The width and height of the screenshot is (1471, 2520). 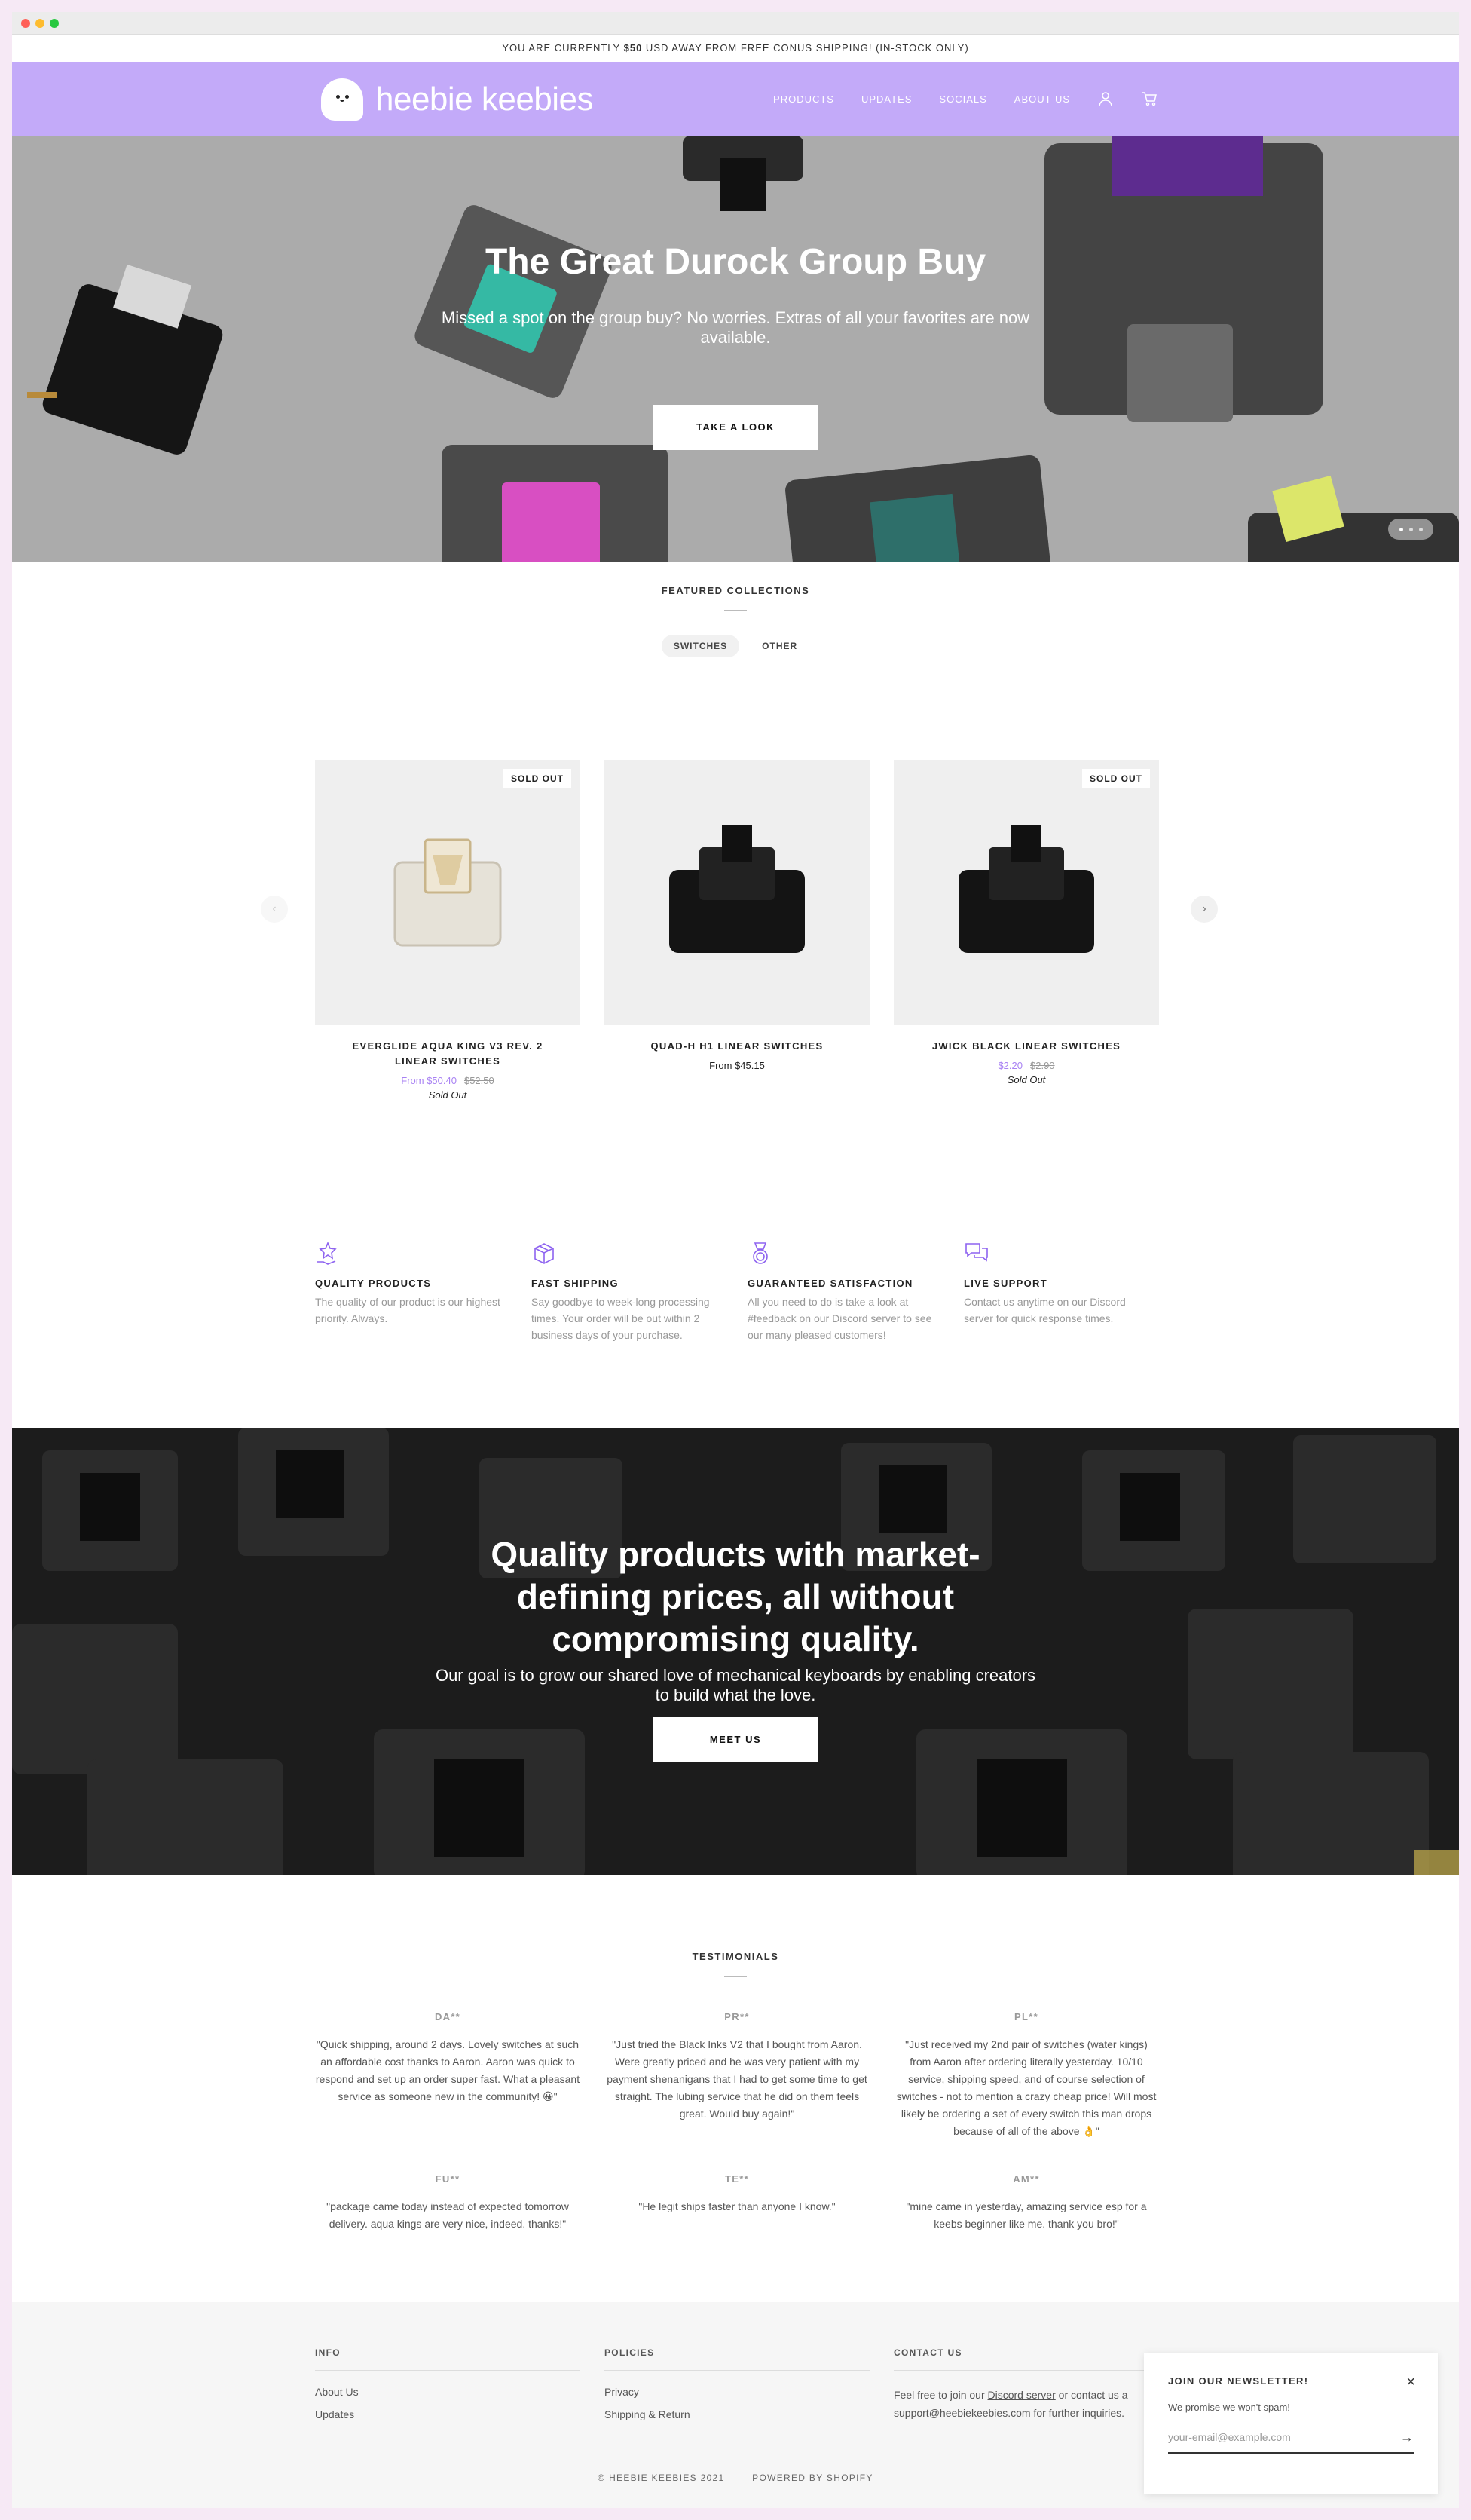 What do you see at coordinates (447, 2414) in the screenshot?
I see `footer-link-updates: Updates` at bounding box center [447, 2414].